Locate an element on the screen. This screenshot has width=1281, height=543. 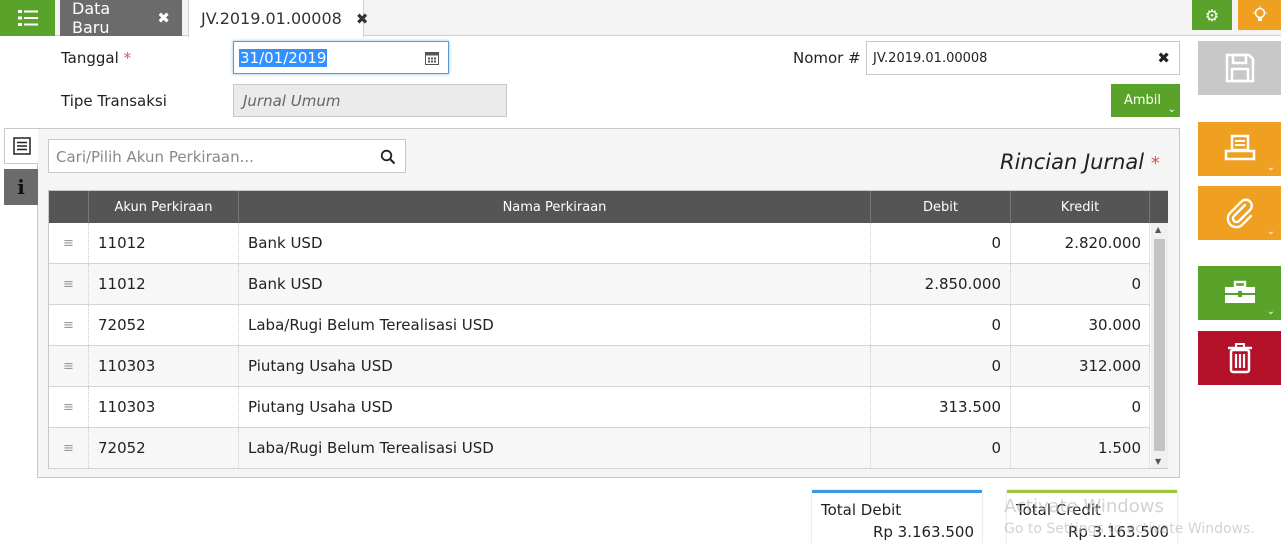
calendar-icon is located at coordinates (432, 58).